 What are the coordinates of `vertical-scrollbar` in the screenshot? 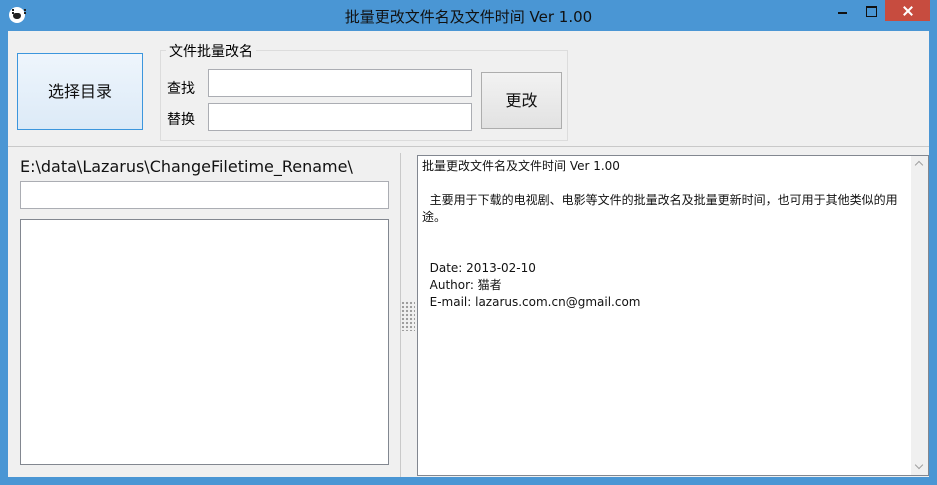 It's located at (919, 315).